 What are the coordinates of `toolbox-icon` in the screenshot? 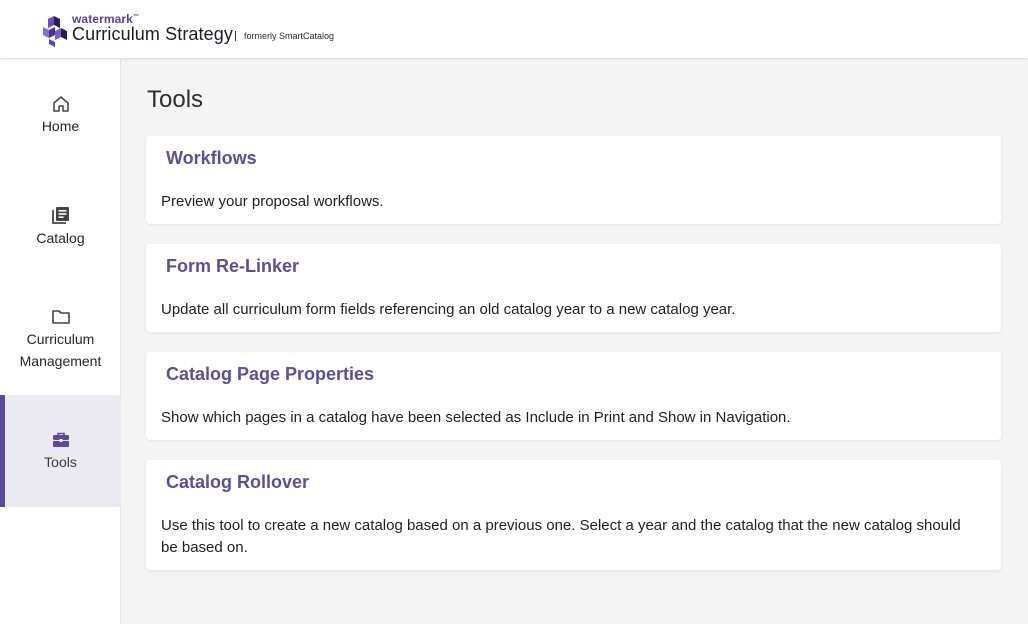 It's located at (60, 439).